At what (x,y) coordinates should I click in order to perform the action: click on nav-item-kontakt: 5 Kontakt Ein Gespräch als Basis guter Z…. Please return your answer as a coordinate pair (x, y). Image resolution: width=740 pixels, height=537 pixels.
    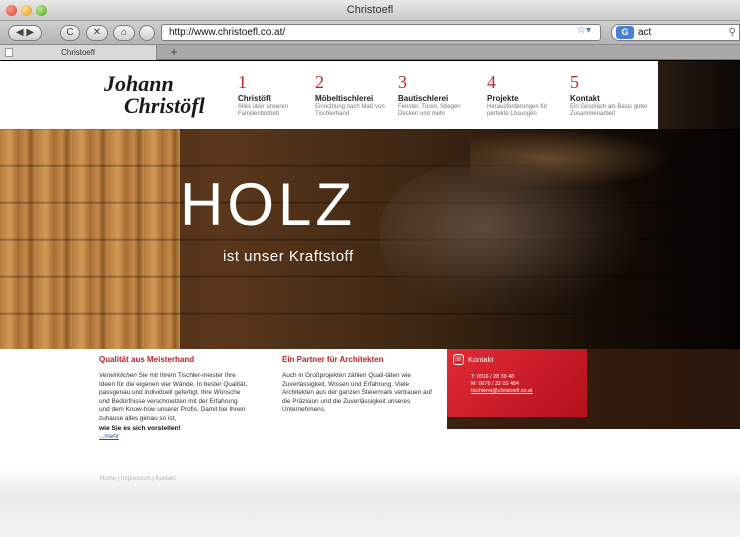
    Looking at the image, I should click on (610, 95).